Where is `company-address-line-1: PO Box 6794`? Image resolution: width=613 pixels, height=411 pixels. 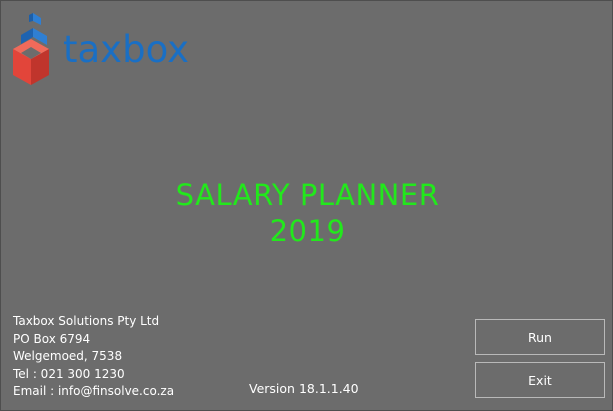
company-address-line-1: PO Box 6794 is located at coordinates (52, 338).